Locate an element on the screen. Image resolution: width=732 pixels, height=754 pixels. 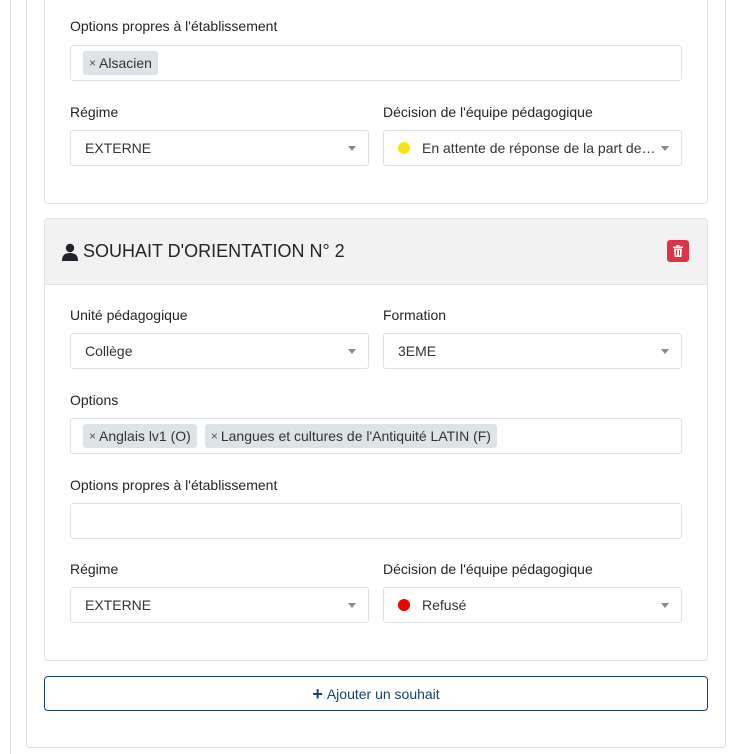
user-icon is located at coordinates (70, 252).